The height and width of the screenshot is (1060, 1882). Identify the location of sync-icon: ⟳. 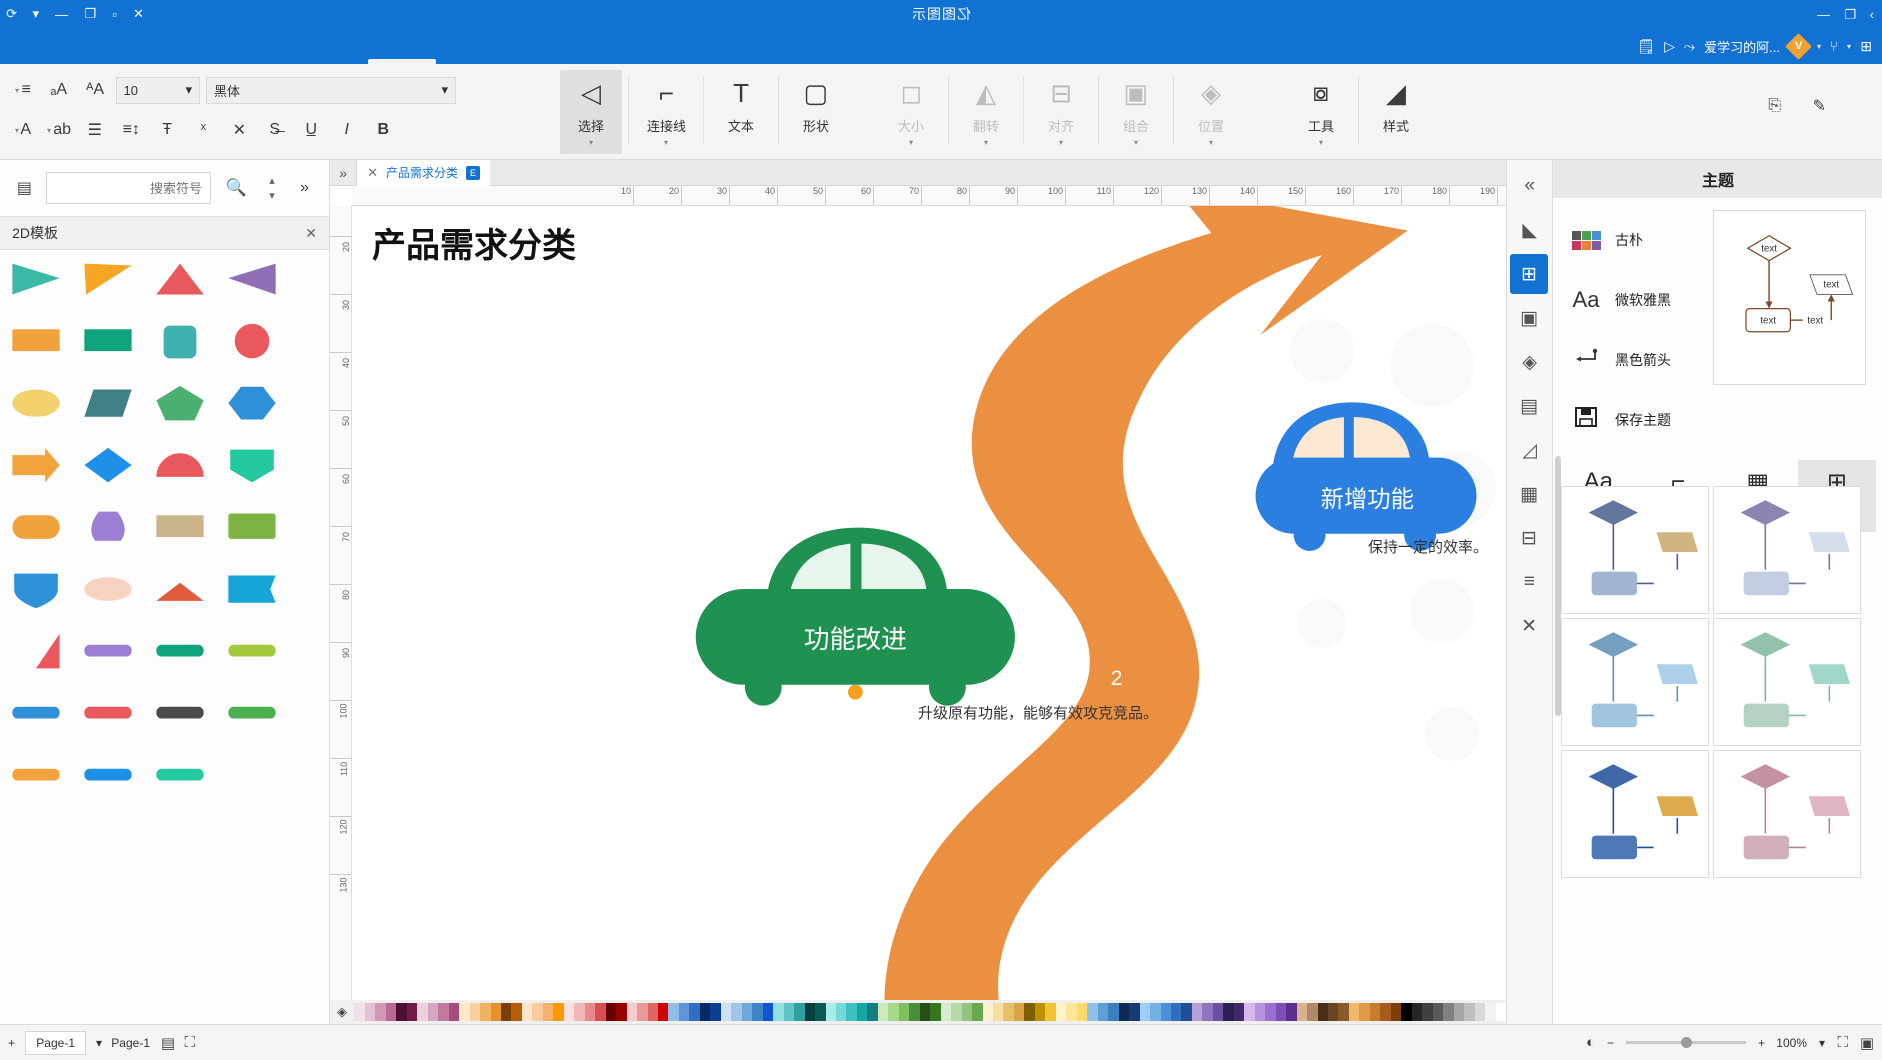
(11, 14).